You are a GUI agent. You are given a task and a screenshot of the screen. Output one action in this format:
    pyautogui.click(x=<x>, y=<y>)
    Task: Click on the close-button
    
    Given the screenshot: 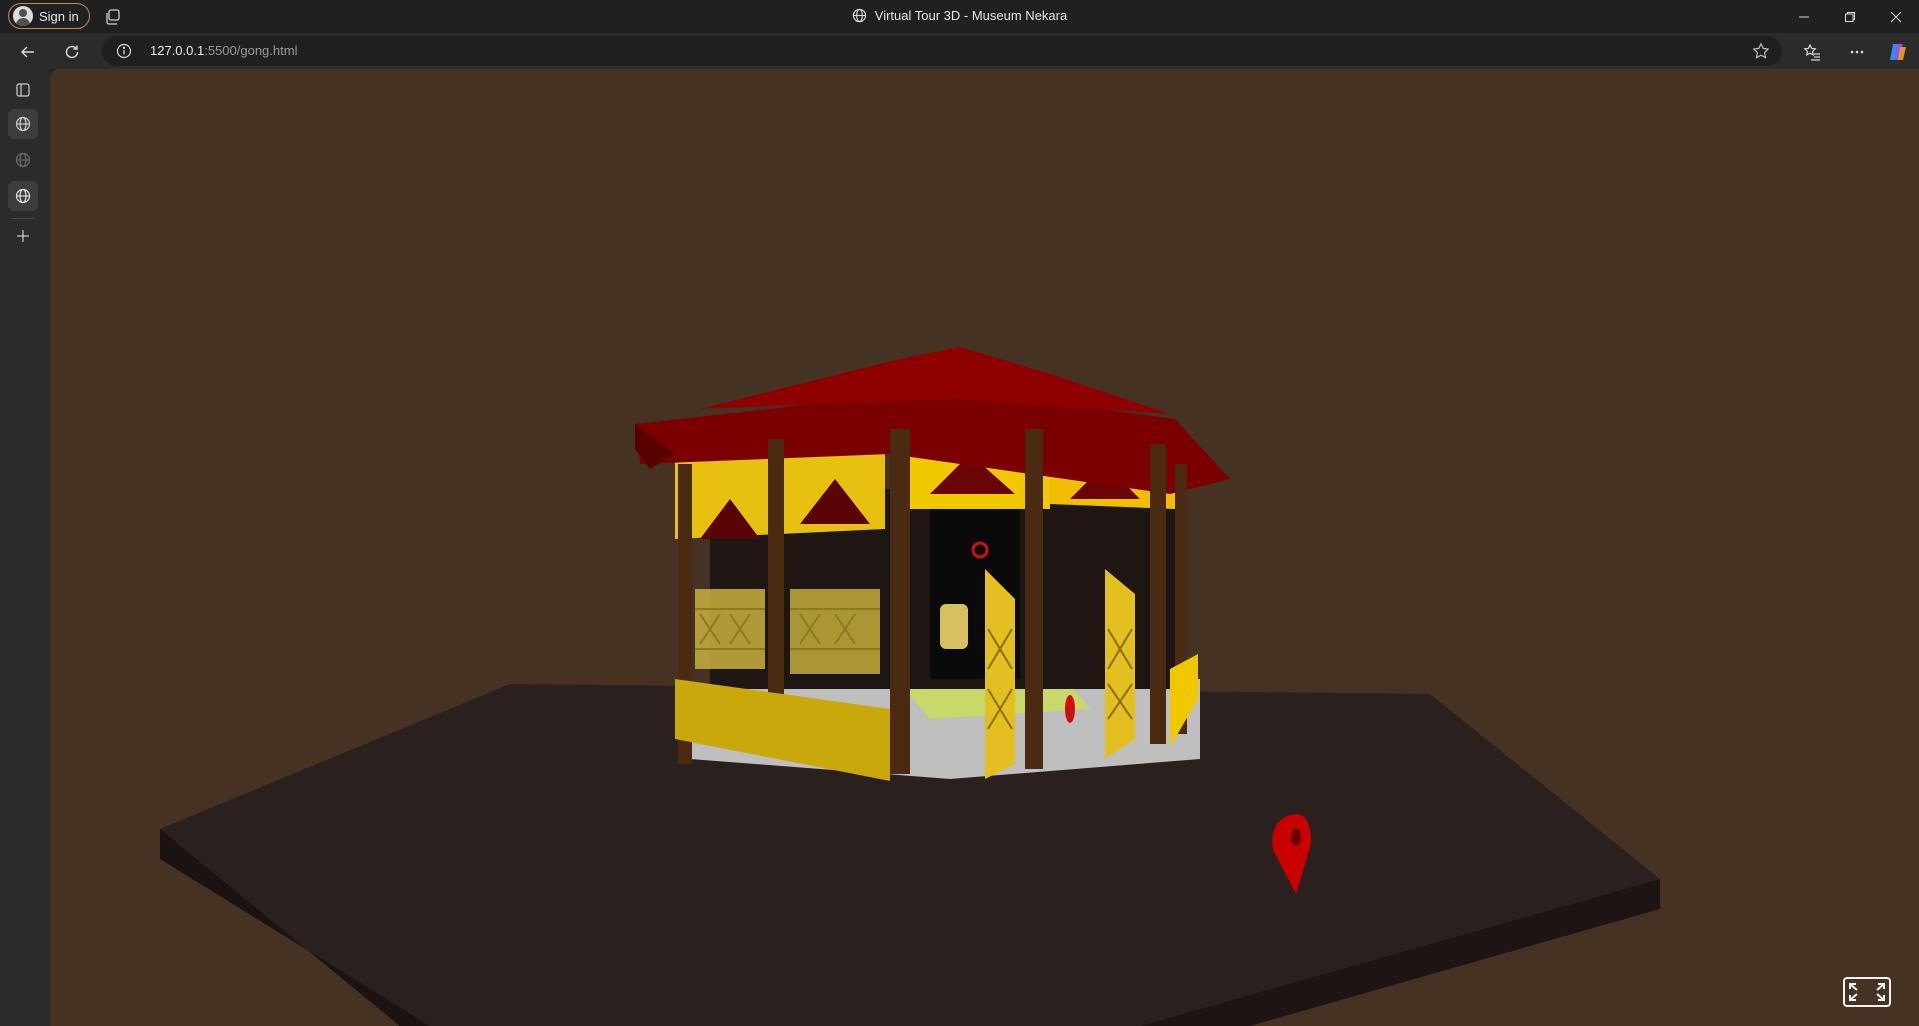 What is the action you would take?
    pyautogui.click(x=1896, y=16)
    